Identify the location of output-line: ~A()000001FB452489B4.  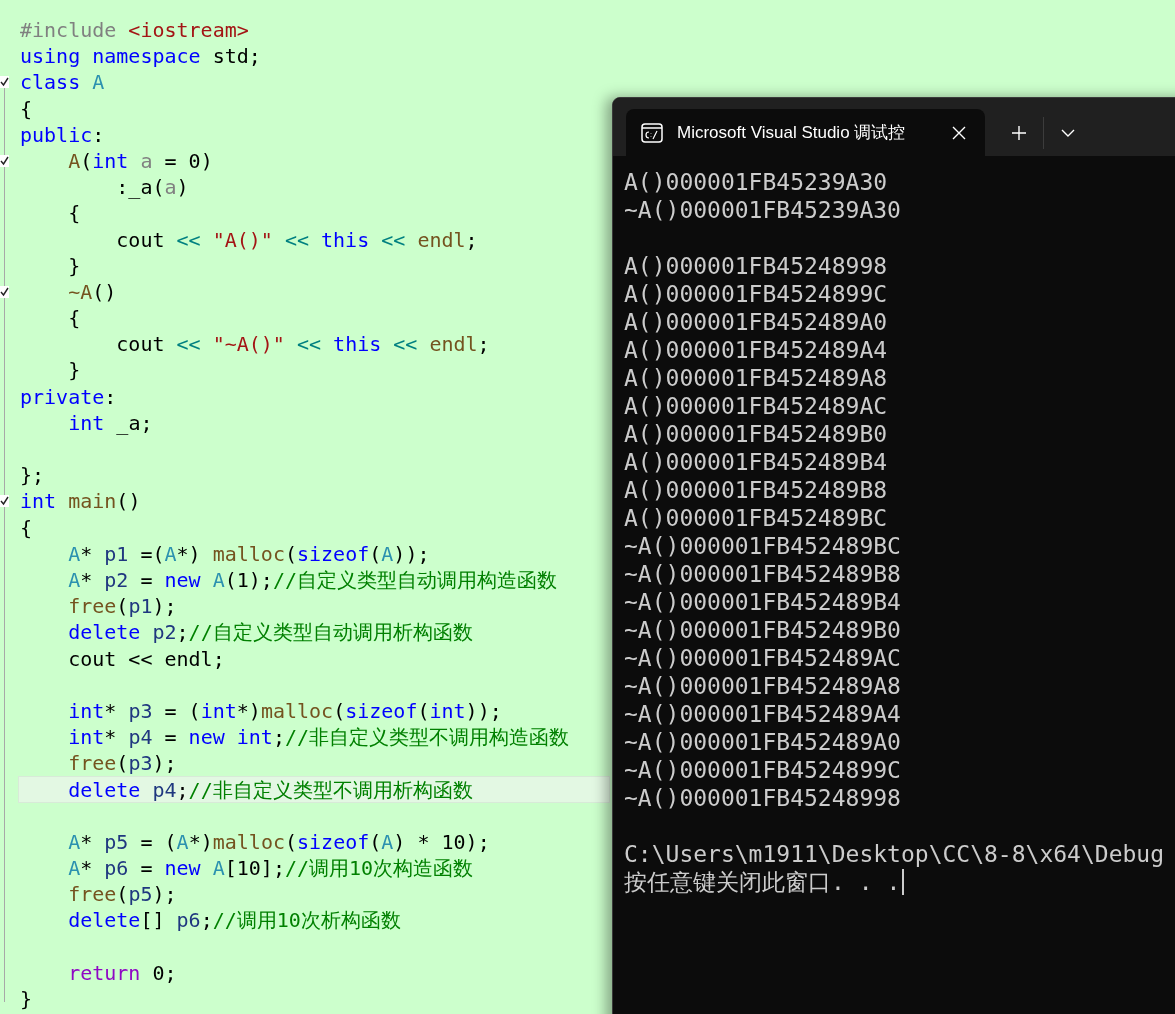
(762, 602).